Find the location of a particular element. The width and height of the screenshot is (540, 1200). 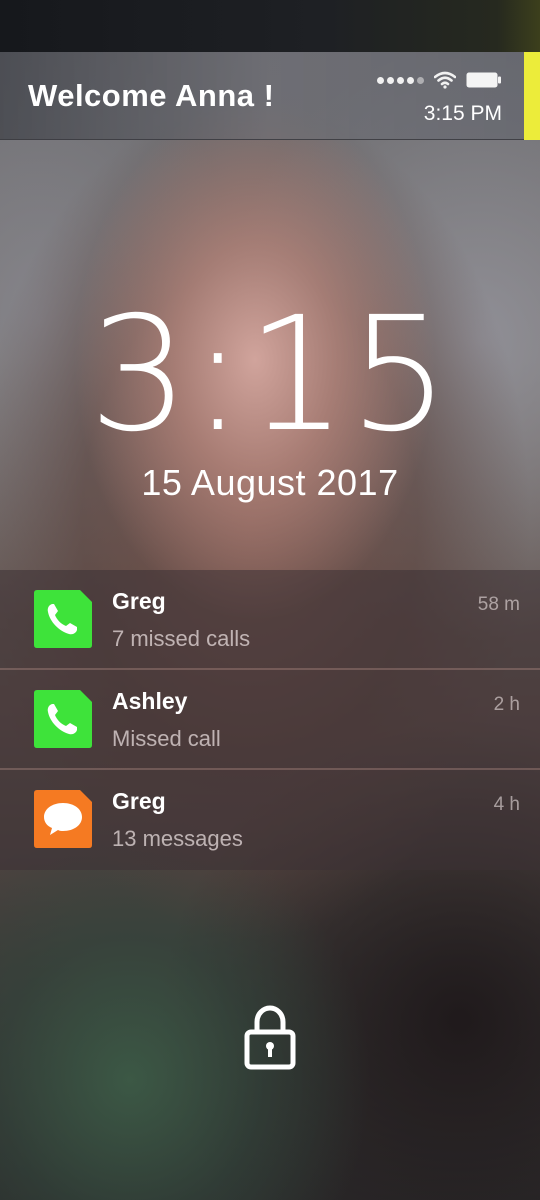

lockscreen-date: 15 August 2017 is located at coordinates (270, 482).